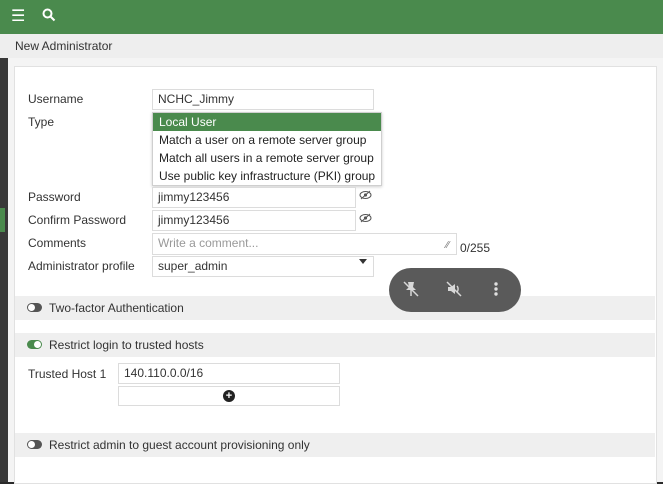 Image resolution: width=663 pixels, height=484 pixels. I want to click on top-navbar: ☰, so click(331, 17).